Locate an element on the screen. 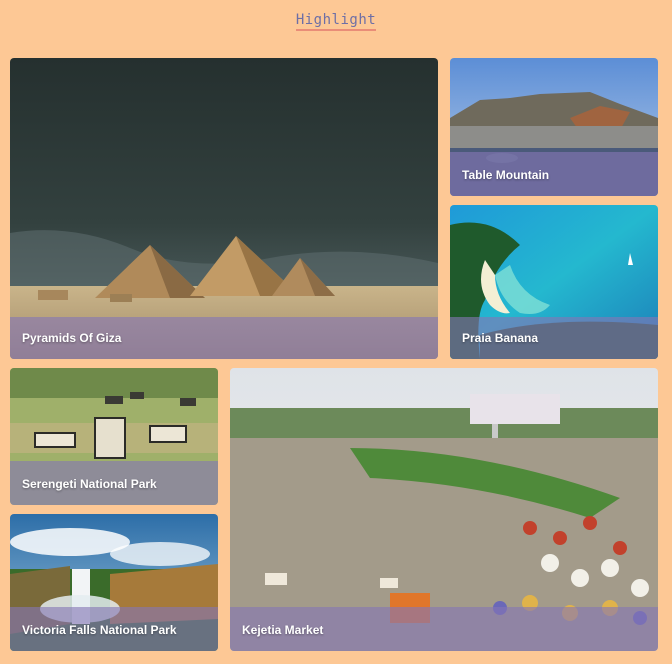 This screenshot has height=664, width=672. card-serengeti-national-park: Serengeti National Park is located at coordinates (114, 436).